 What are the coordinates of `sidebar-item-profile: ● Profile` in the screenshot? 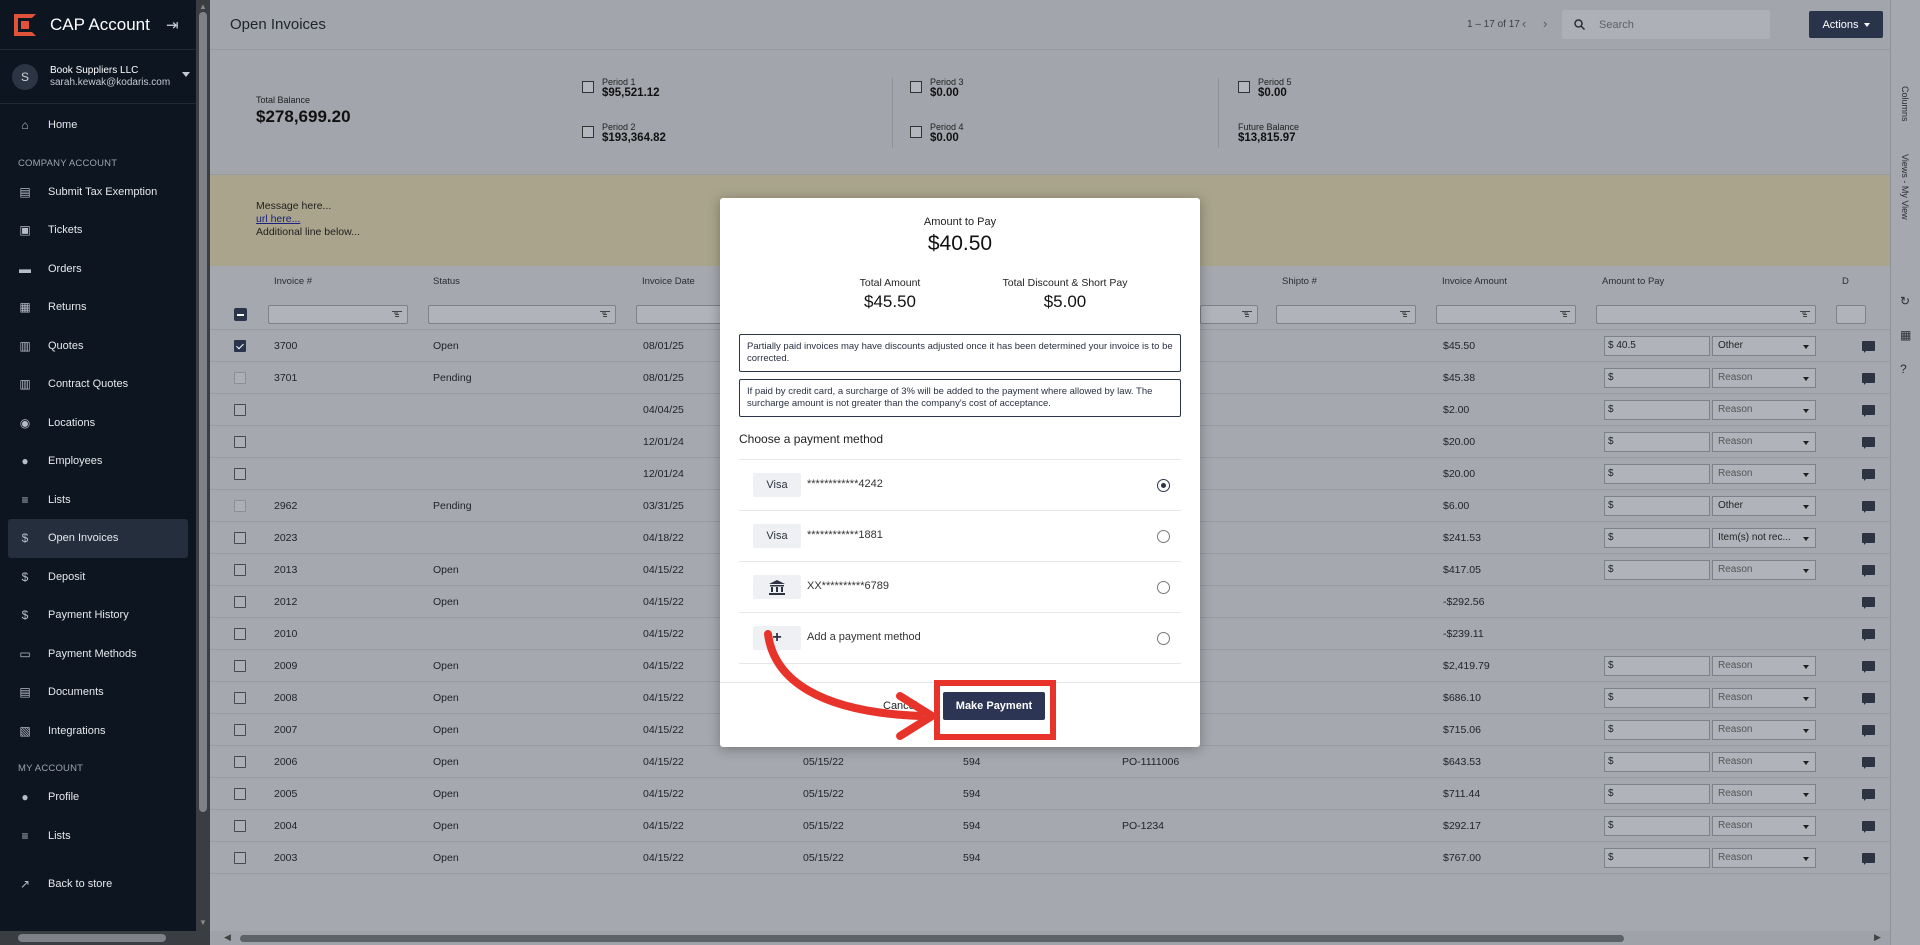 It's located at (98, 797).